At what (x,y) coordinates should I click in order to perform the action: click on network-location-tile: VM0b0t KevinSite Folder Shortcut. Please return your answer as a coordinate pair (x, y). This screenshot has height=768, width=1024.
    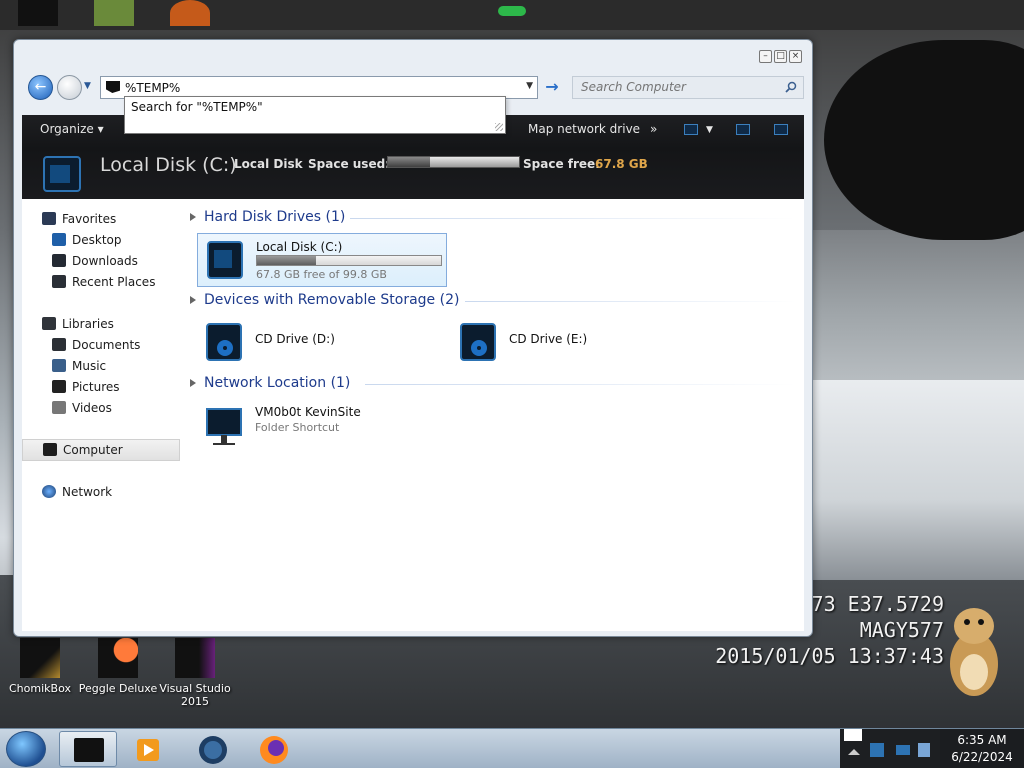
    Looking at the image, I should click on (322, 426).